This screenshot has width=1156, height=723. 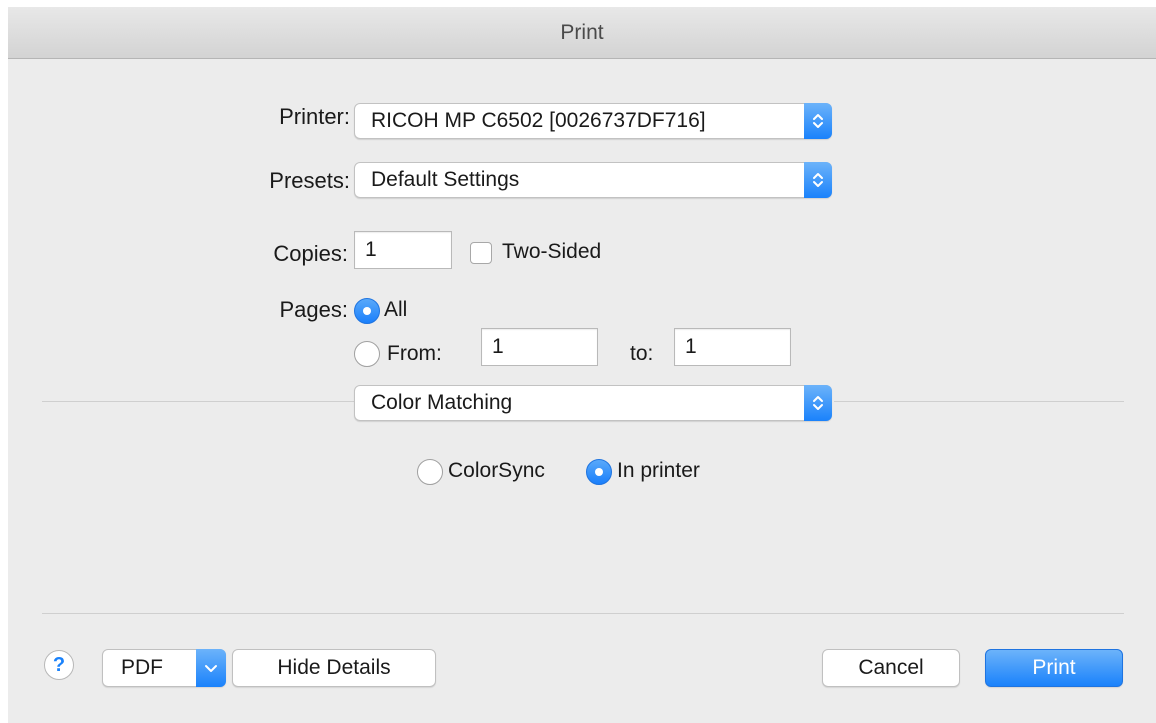 I want to click on pages-to-value: 1, so click(x=691, y=346).